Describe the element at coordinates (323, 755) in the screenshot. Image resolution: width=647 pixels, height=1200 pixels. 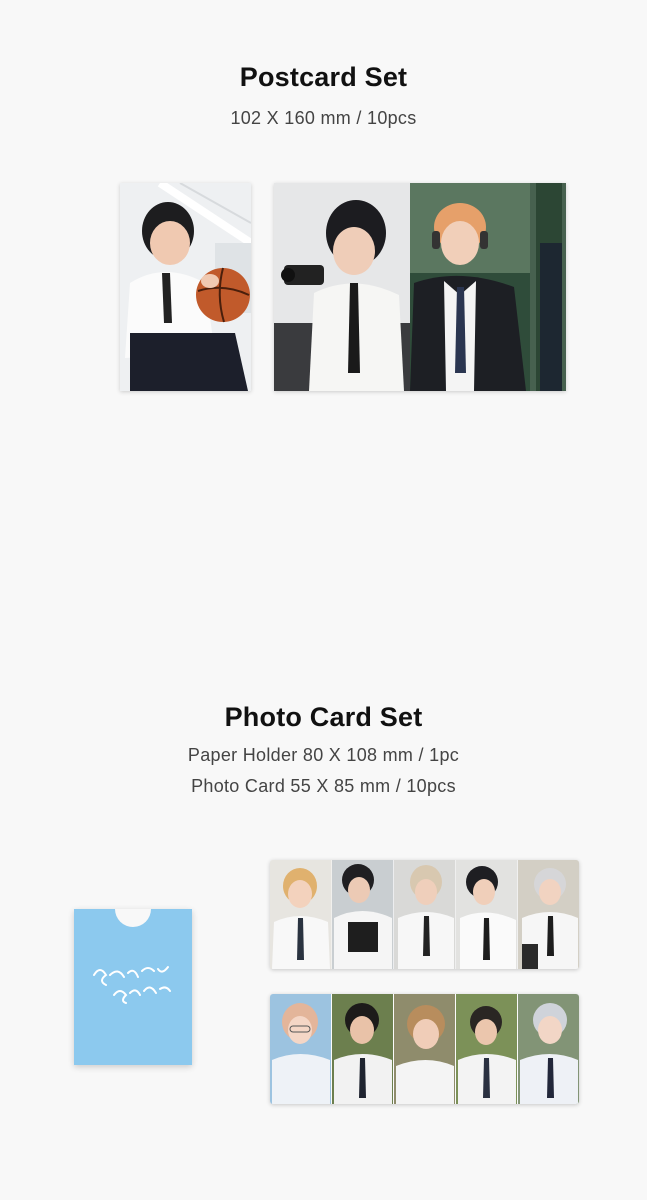
I see `photocard-spec-holder: Paper Holder 80 X 108 mm / 1pc` at that location.